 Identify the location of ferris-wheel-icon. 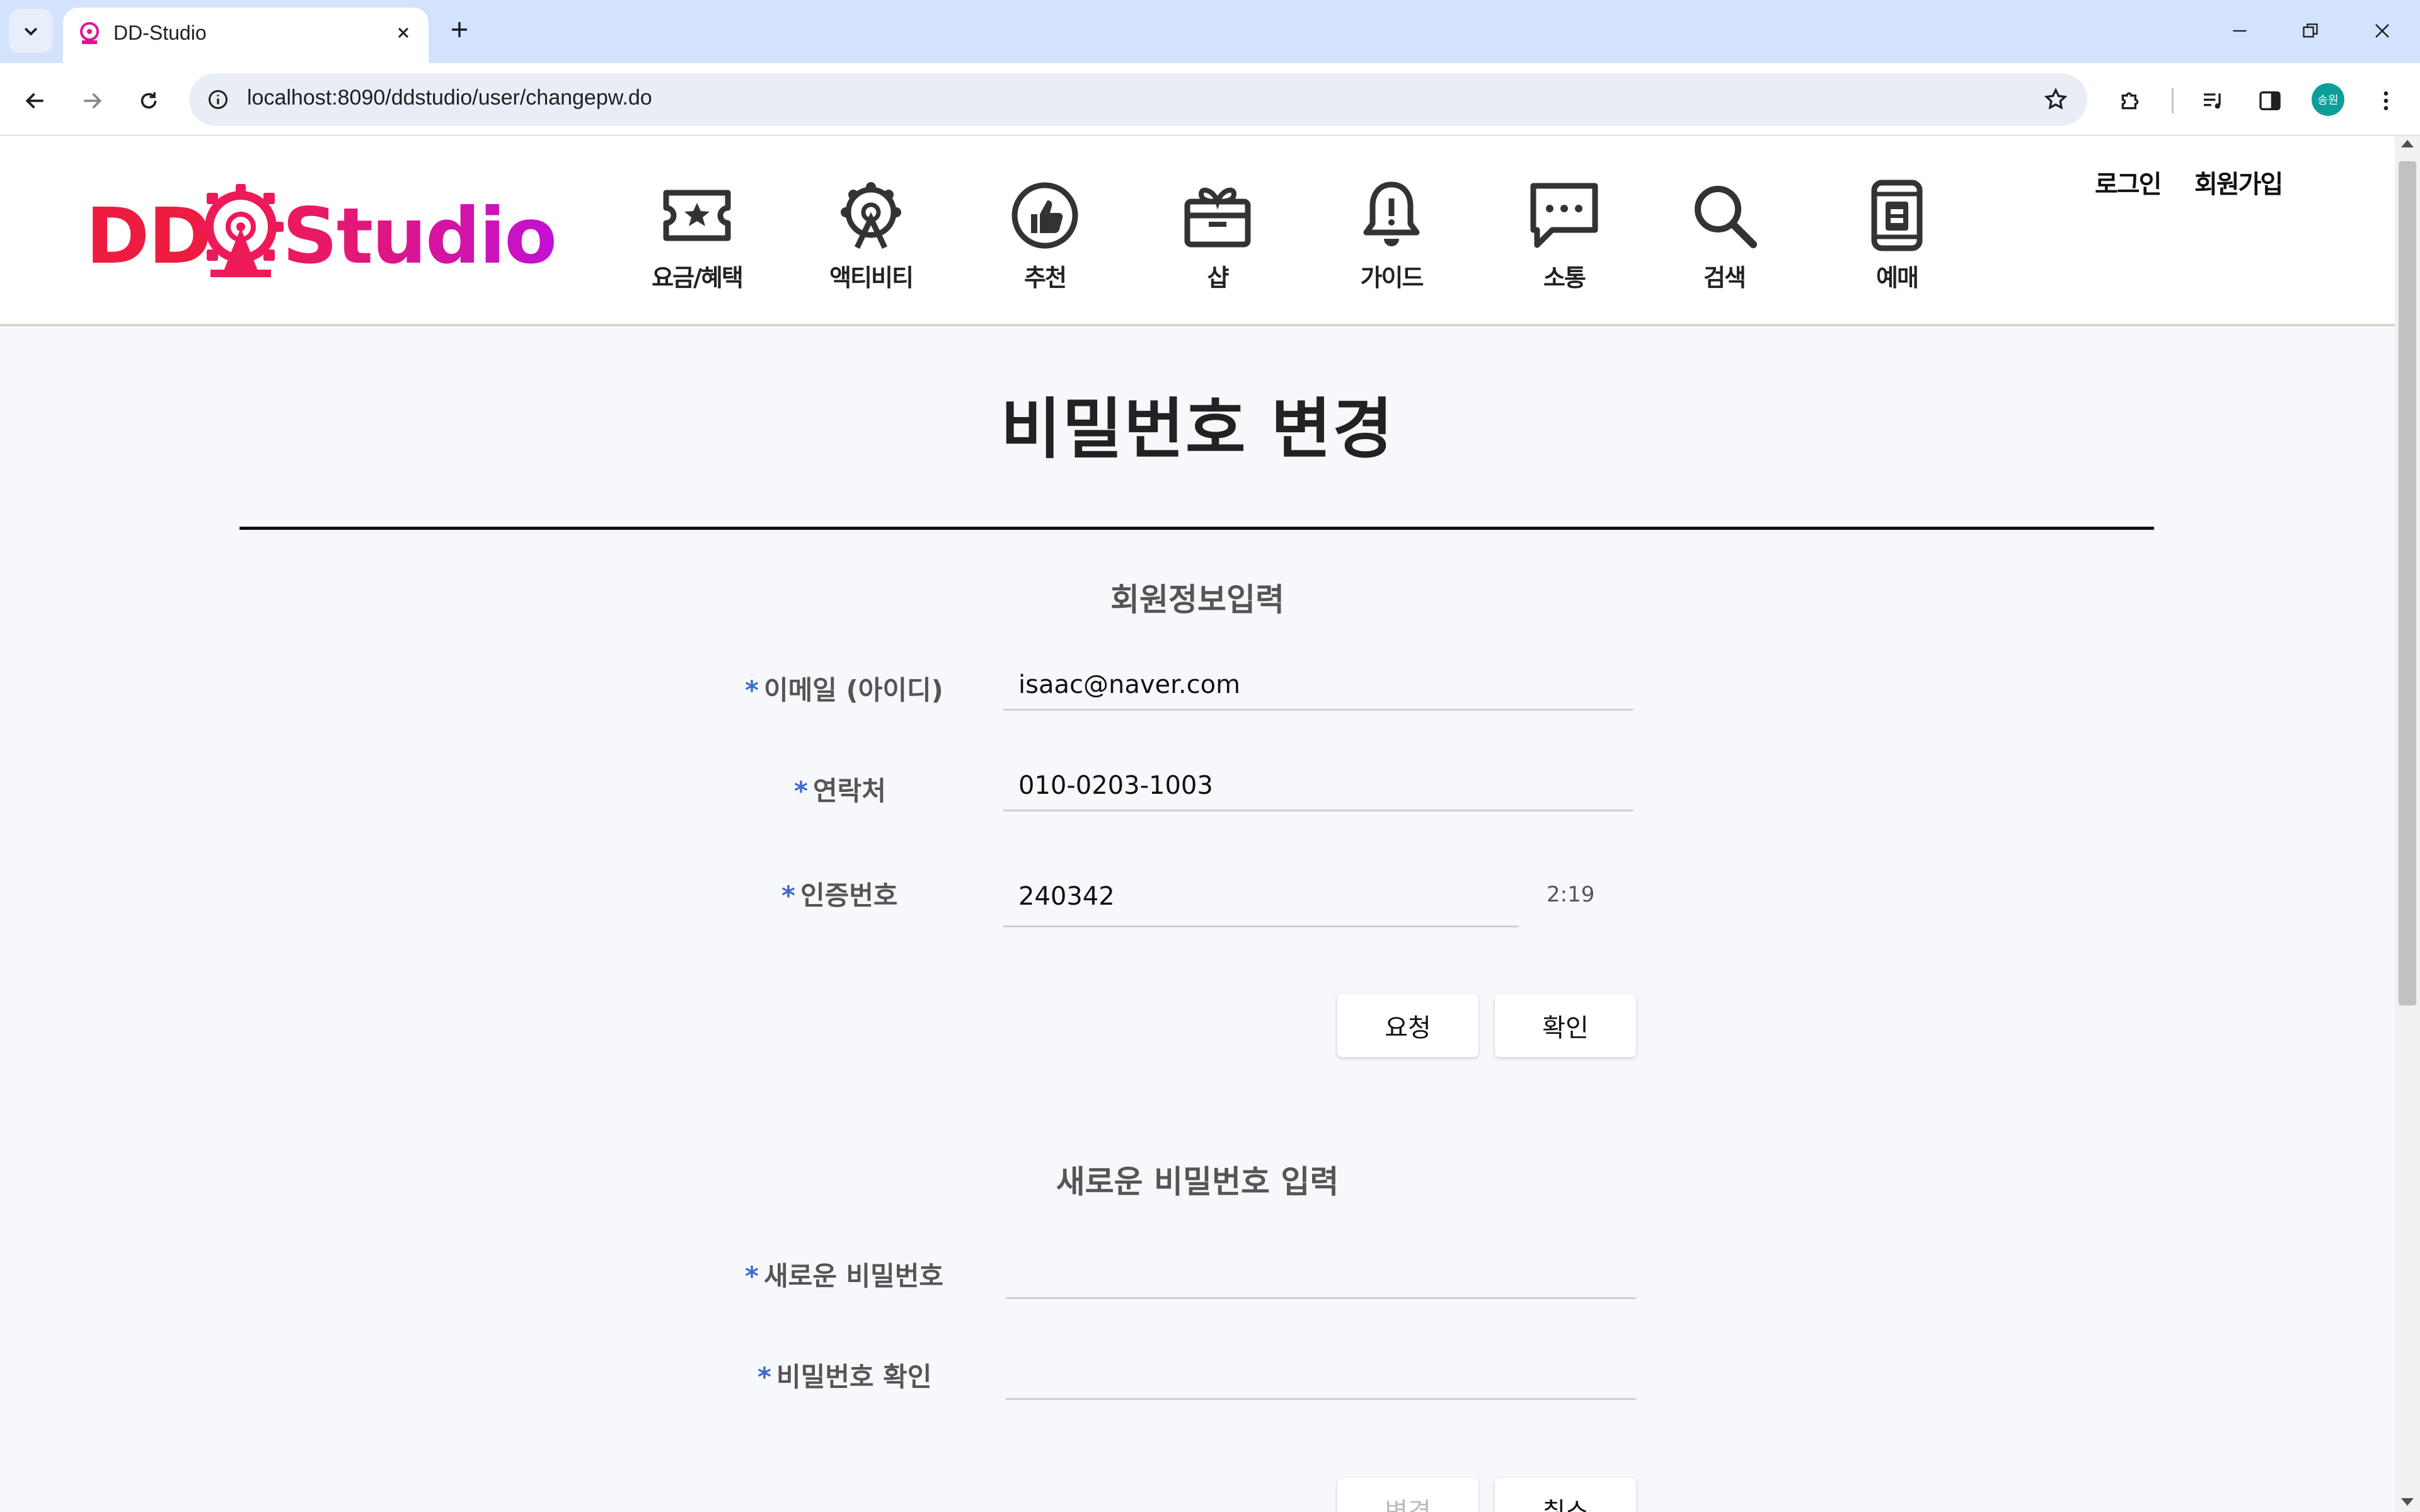
(871, 215).